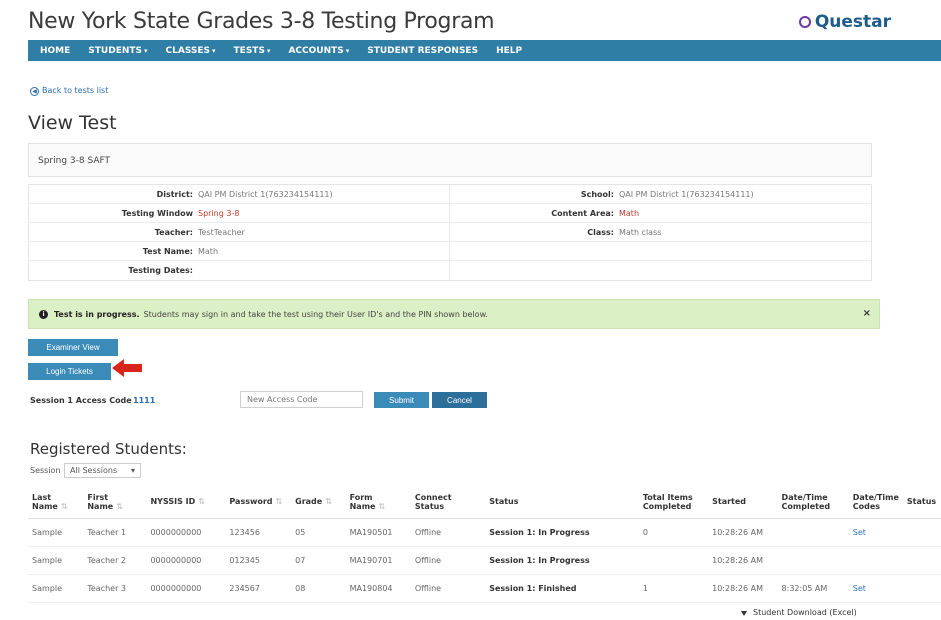 The height and width of the screenshot is (620, 941). Describe the element at coordinates (174, 194) in the screenshot. I see `district-label: District:` at that location.